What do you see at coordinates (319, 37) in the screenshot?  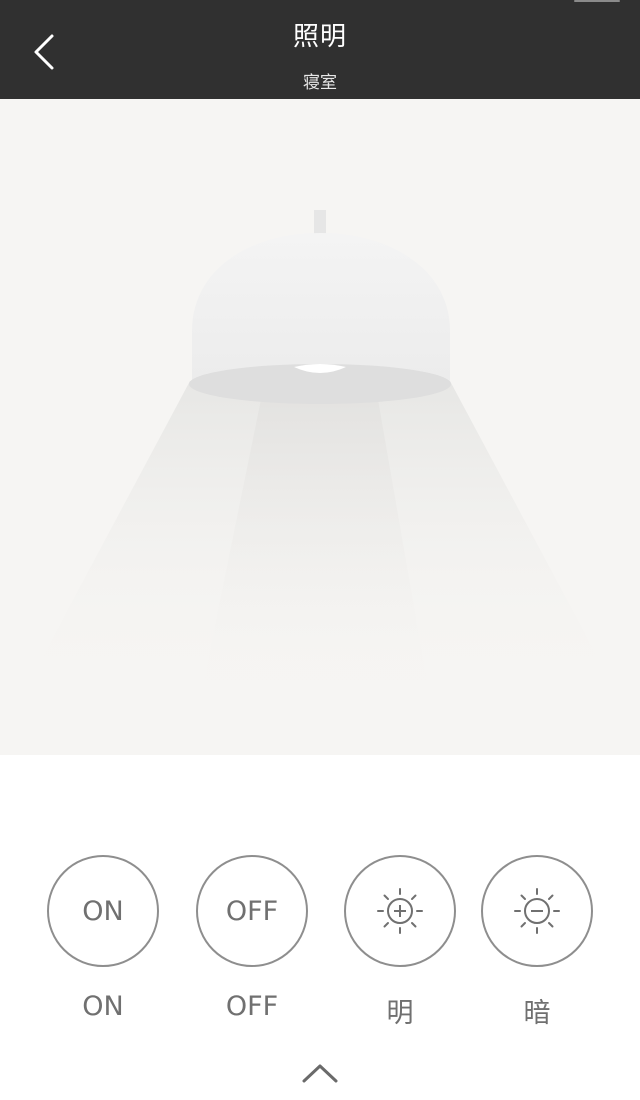 I see `page-title: 照明` at bounding box center [319, 37].